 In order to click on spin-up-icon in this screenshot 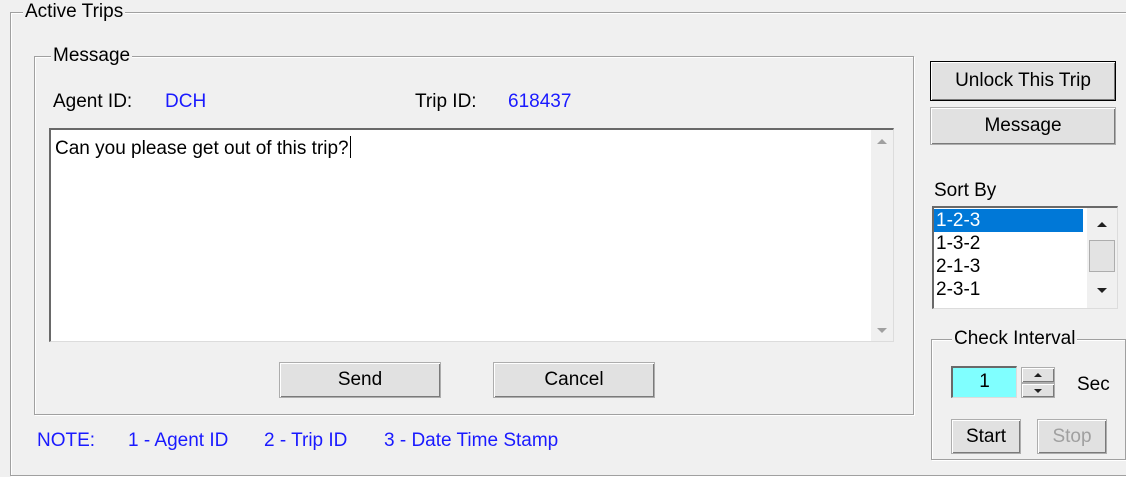, I will do `click(1038, 375)`.